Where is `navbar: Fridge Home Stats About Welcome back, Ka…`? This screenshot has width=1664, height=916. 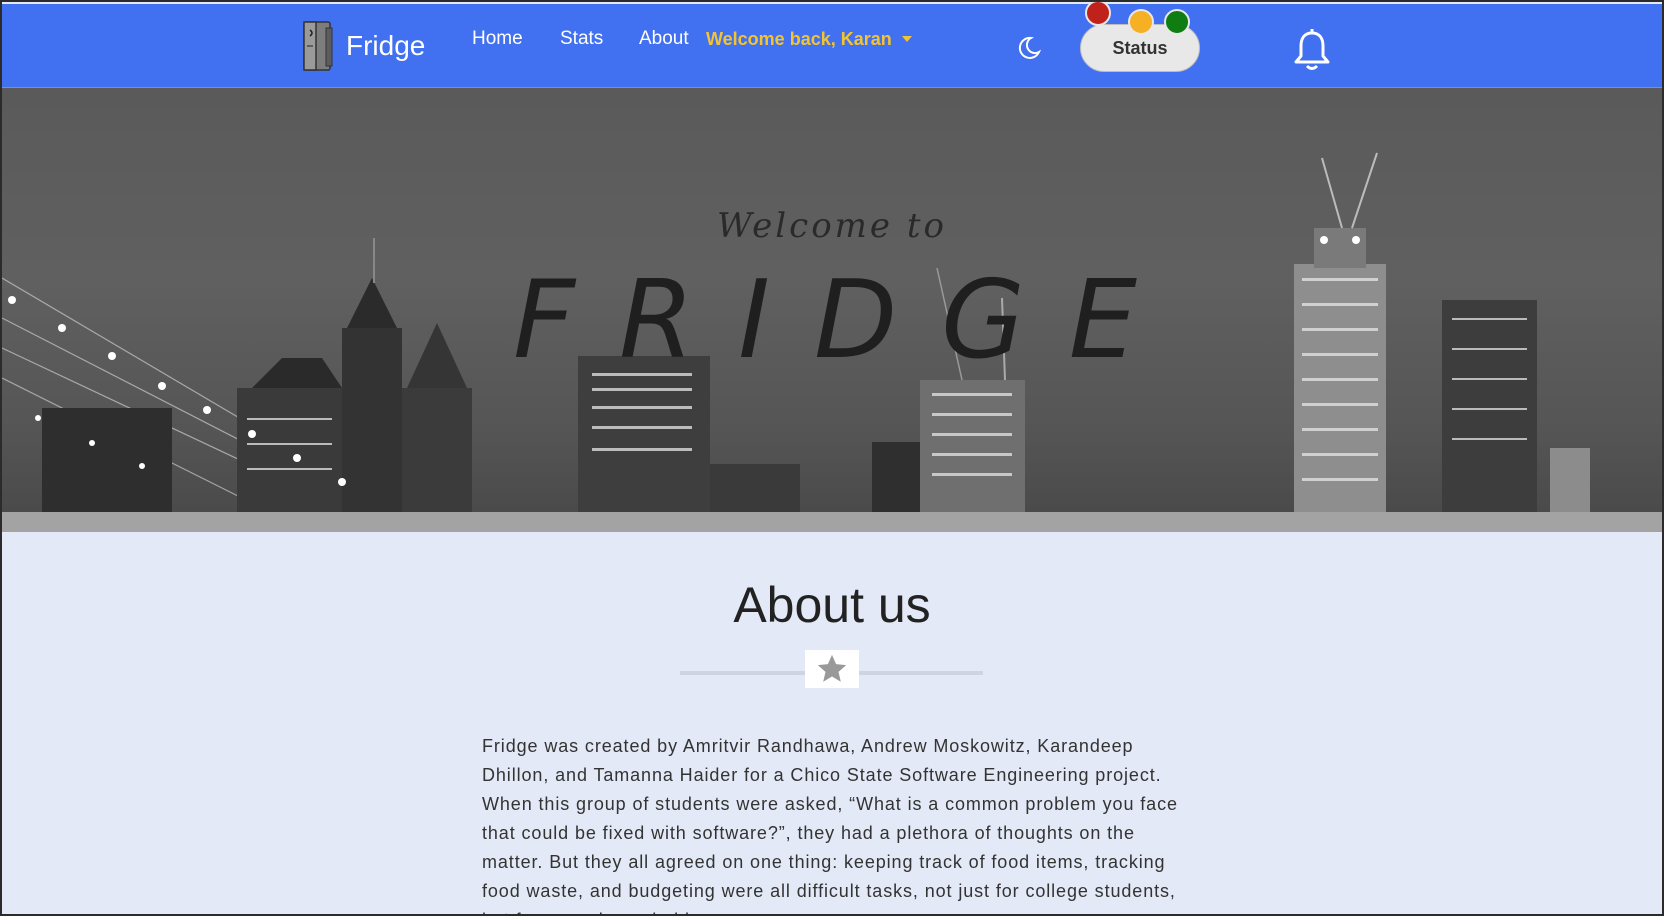
navbar: Fridge Home Stats About Welcome back, Ka… is located at coordinates (832, 45).